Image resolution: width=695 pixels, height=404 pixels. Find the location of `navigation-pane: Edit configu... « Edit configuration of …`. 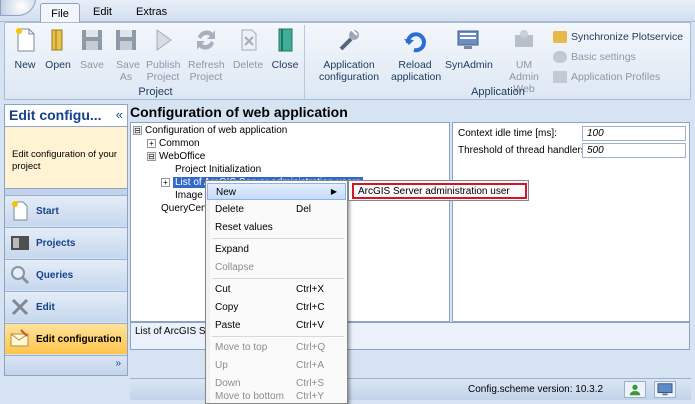

navigation-pane: Edit configu... « Edit configuration of … is located at coordinates (66, 240).